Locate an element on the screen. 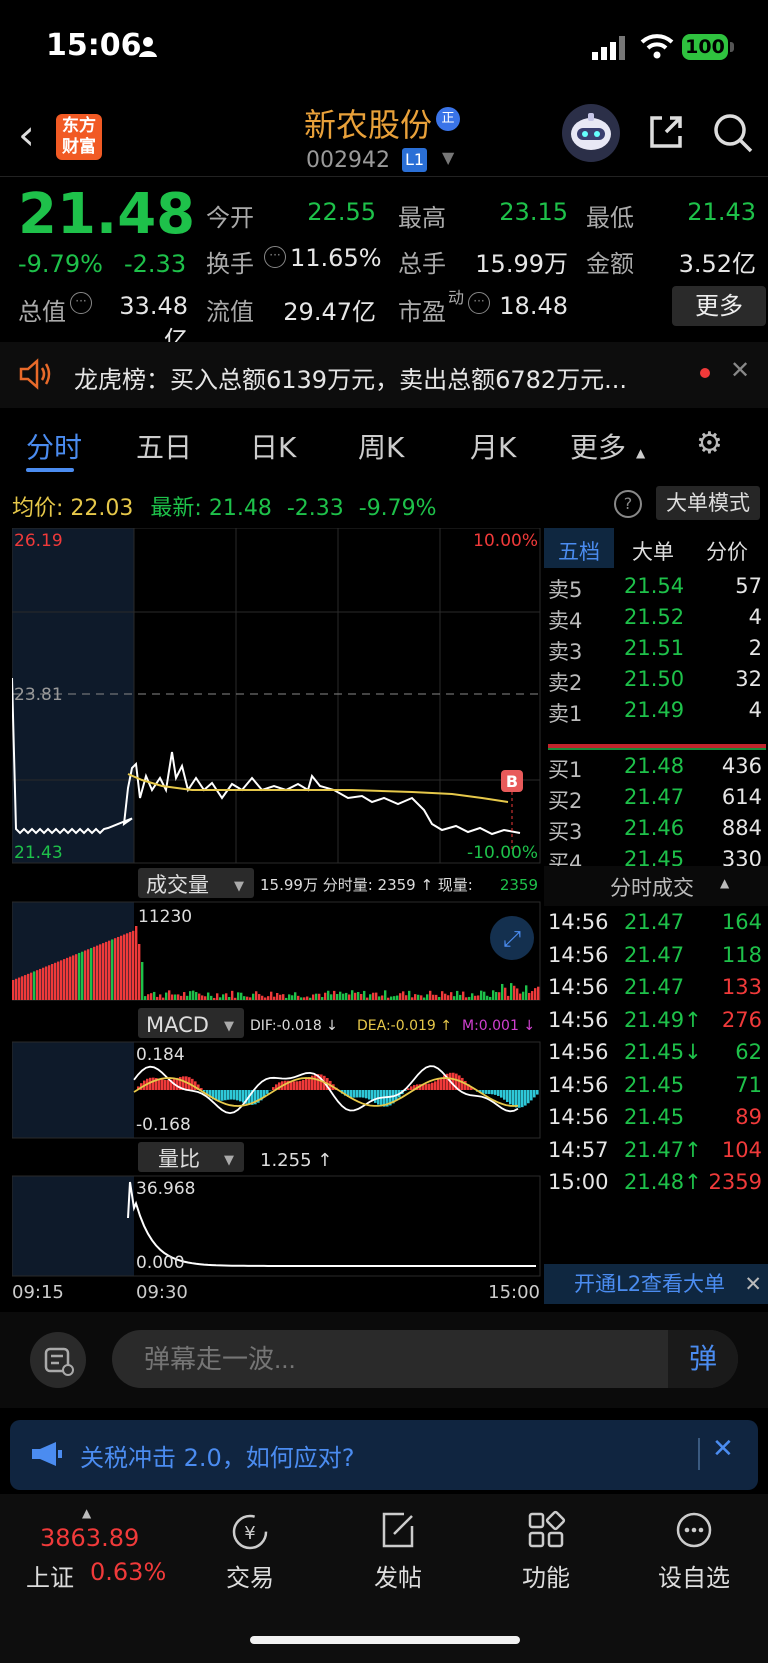 Image resolution: width=768 pixels, height=1663 pixels. danmu-input is located at coordinates (425, 1359).